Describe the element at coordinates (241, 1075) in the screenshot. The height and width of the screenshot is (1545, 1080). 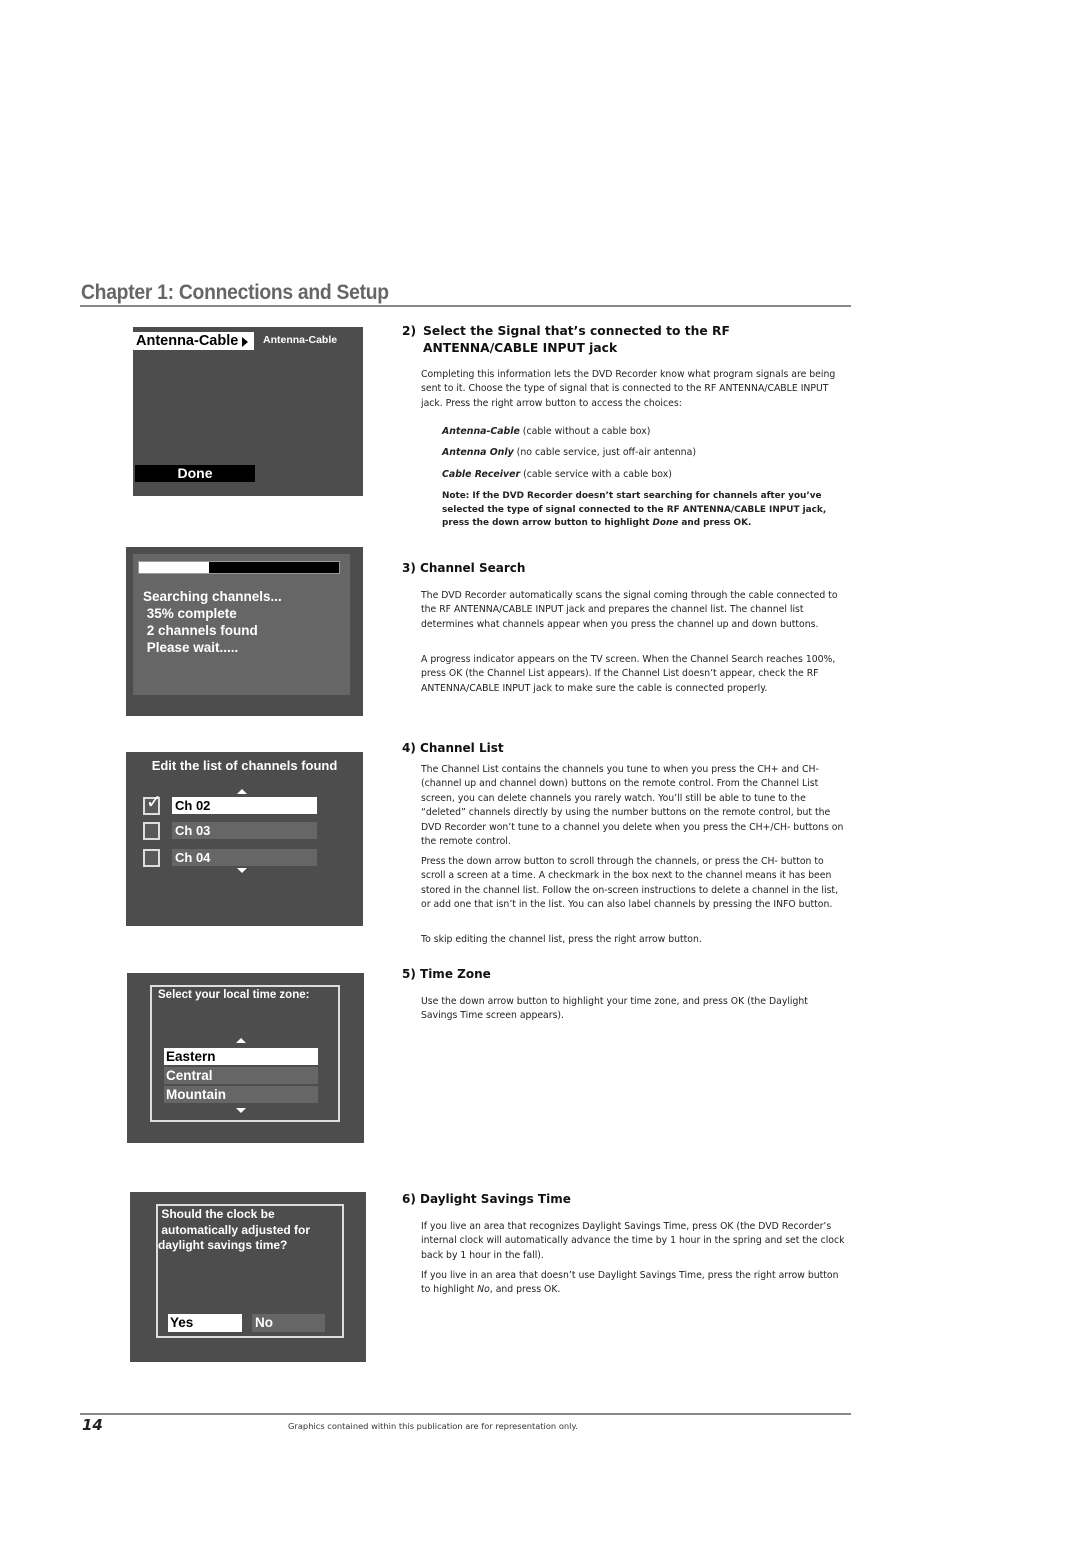
I see `time-zone-option-central: Central` at that location.